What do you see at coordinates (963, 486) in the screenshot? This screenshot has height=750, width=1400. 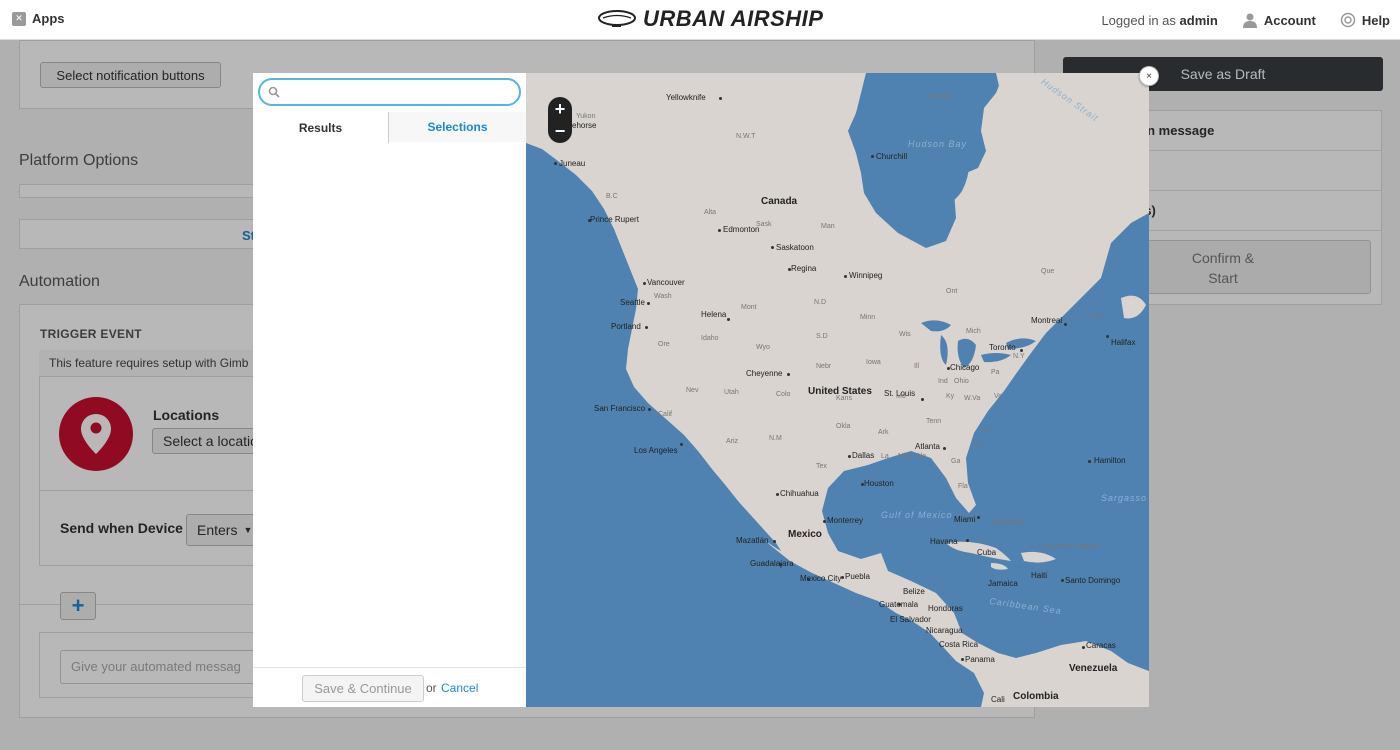 I see `map-label-region: Fla` at bounding box center [963, 486].